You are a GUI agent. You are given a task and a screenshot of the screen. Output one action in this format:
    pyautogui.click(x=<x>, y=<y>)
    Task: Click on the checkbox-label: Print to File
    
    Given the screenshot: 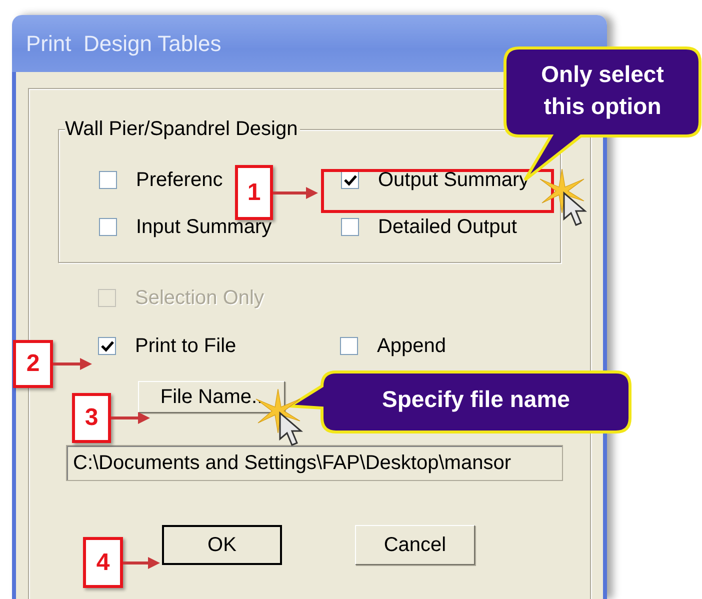 What is the action you would take?
    pyautogui.click(x=185, y=346)
    